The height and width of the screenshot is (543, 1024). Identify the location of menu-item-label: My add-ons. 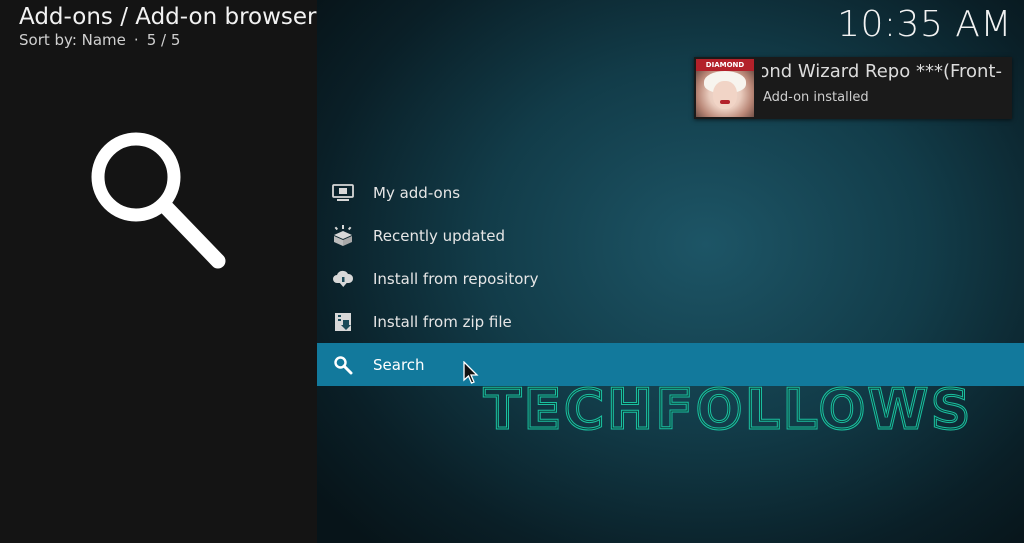
(417, 192).